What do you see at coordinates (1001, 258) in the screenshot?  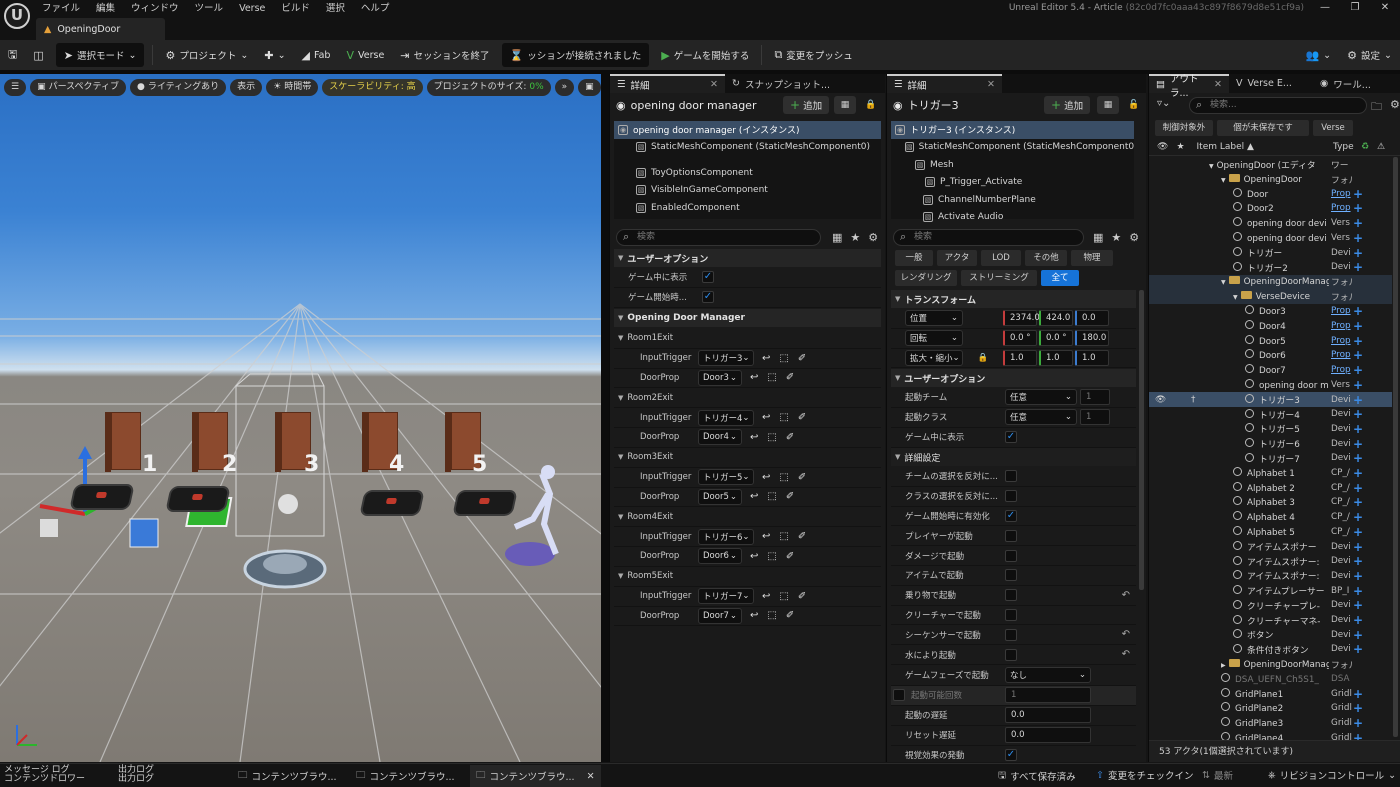 I see `filter-2: LOD` at bounding box center [1001, 258].